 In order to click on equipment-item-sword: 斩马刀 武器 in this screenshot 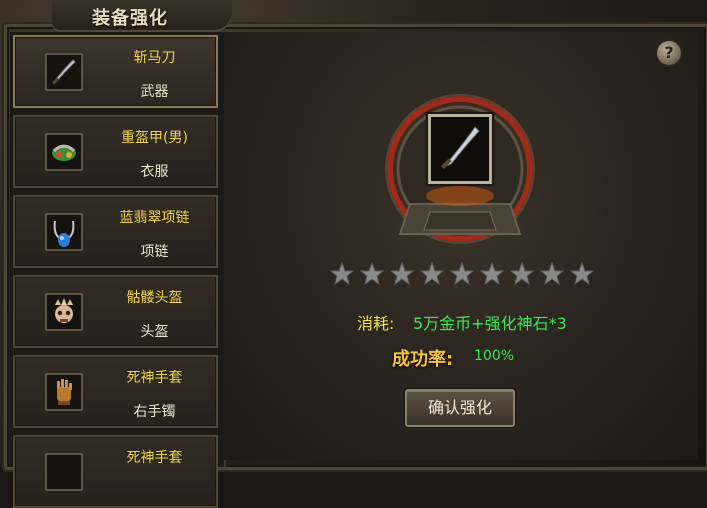, I will do `click(115, 71)`.